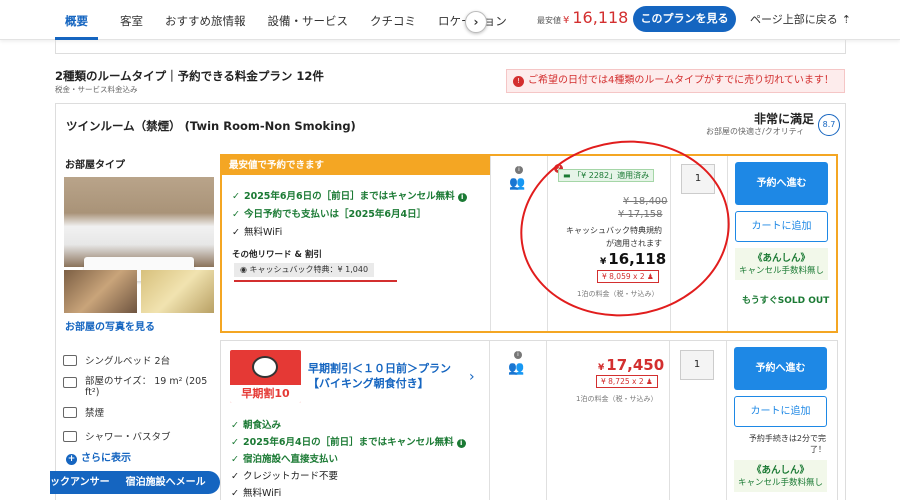  I want to click on home-icon, so click(70, 382).